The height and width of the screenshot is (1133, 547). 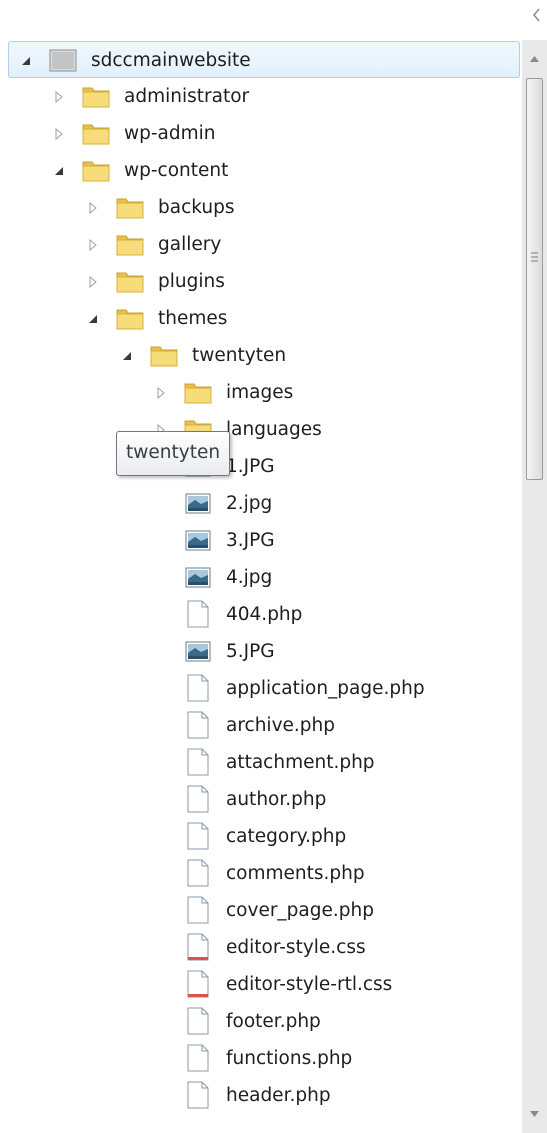 I want to click on tree-item: header.php, so click(x=261, y=1095).